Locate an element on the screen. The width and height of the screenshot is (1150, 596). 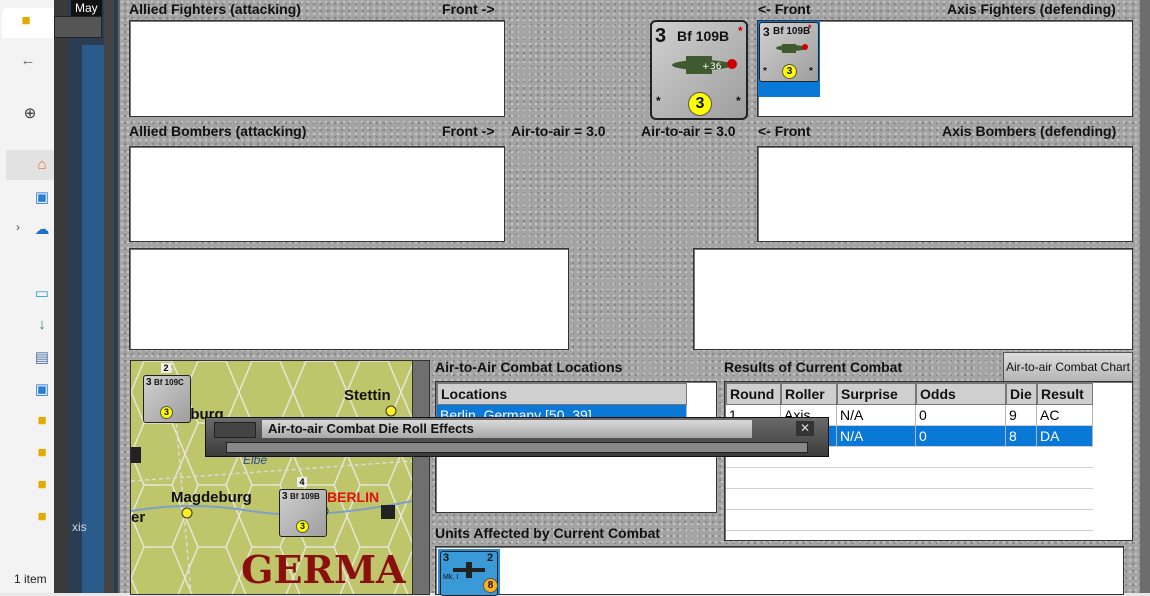
file-explorer-sidebar: ■ ← ⊕ ⌂ ▣ ☁ › ▭ ↓ ▤ ▣ ■ ■ ■ ■ 1 item is located at coordinates (27, 296).